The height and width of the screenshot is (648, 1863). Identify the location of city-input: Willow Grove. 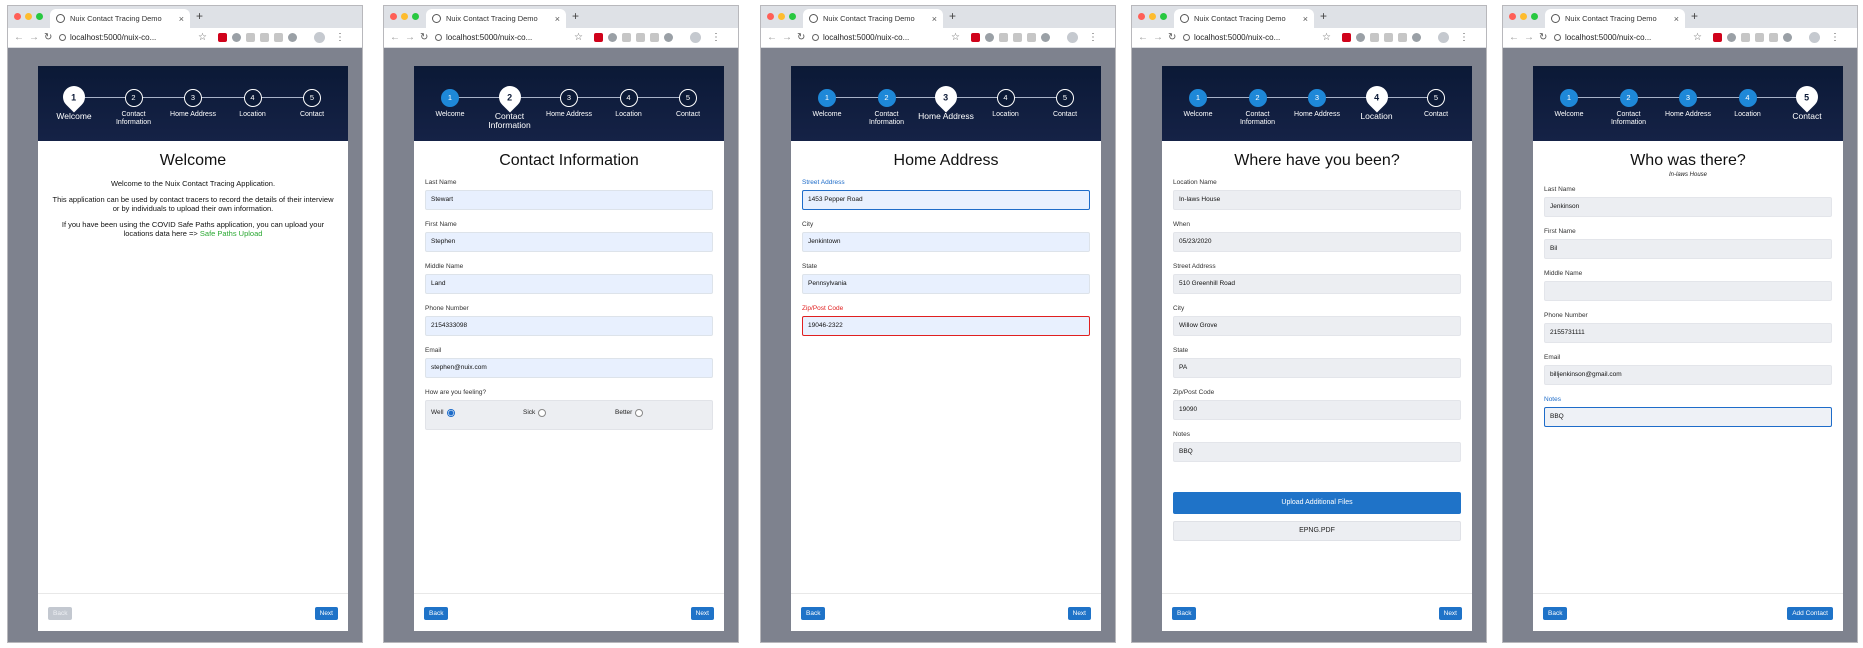
(1317, 326).